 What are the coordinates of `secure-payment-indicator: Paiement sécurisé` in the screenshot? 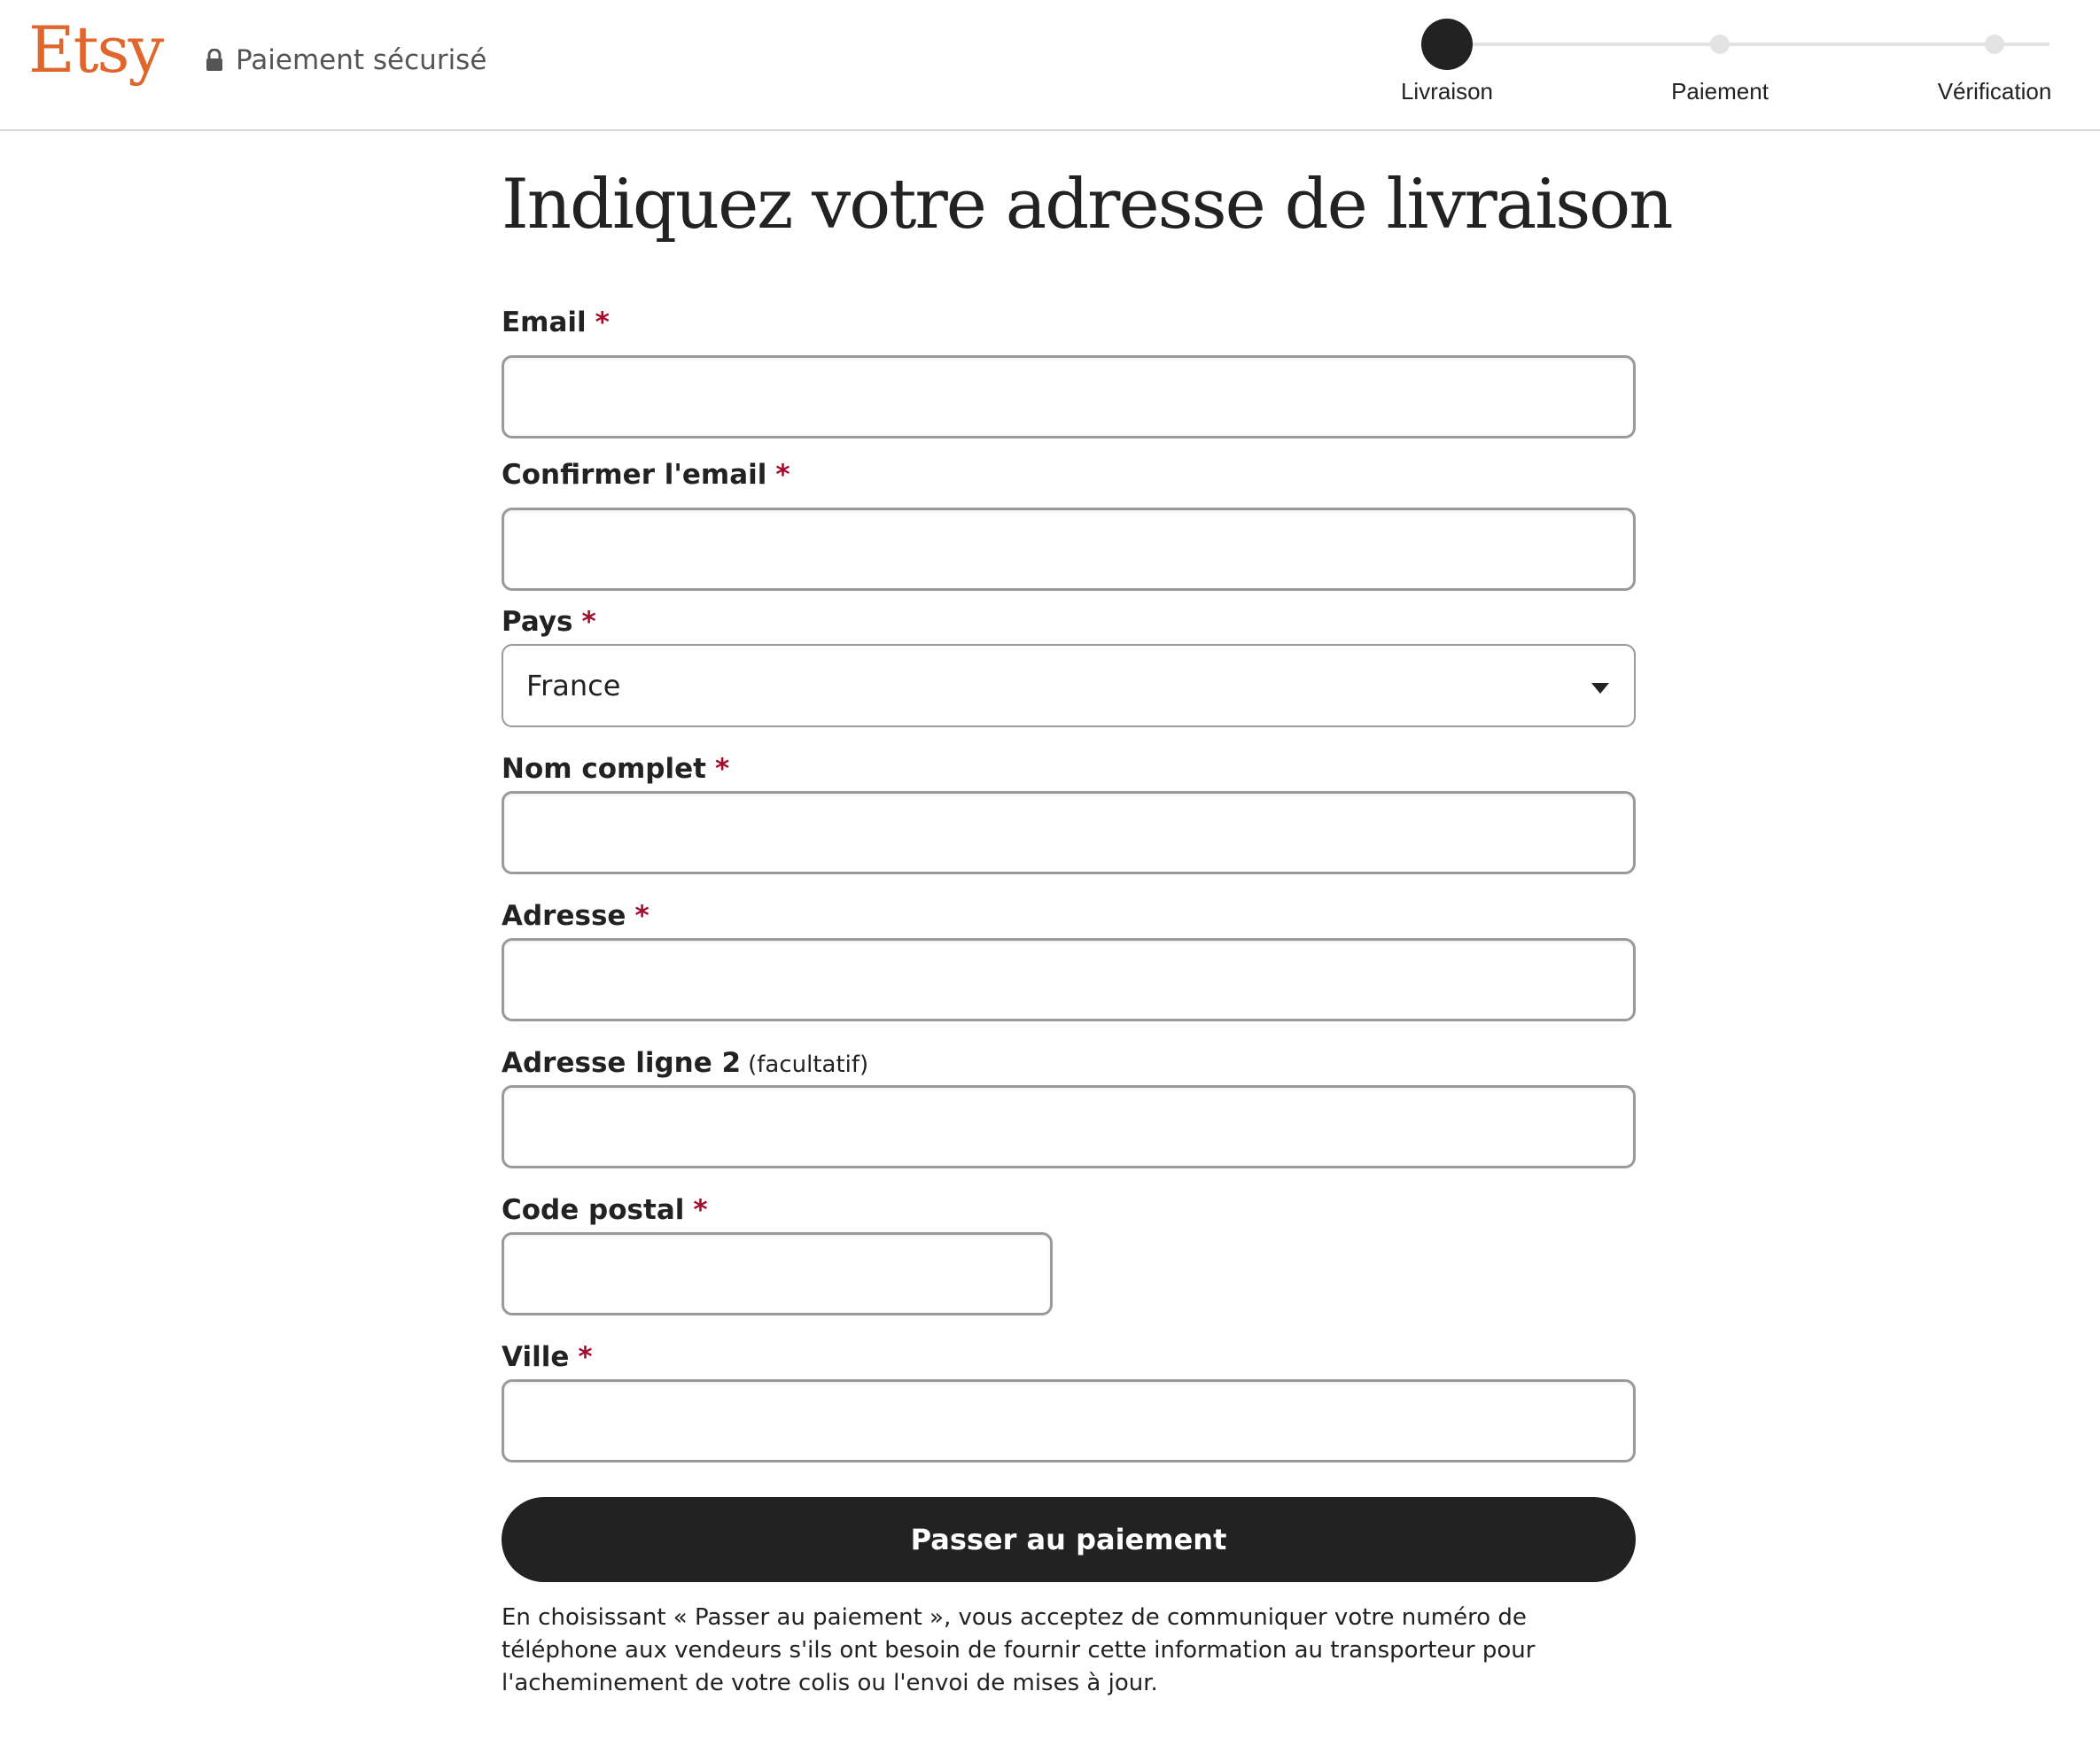 It's located at (346, 60).